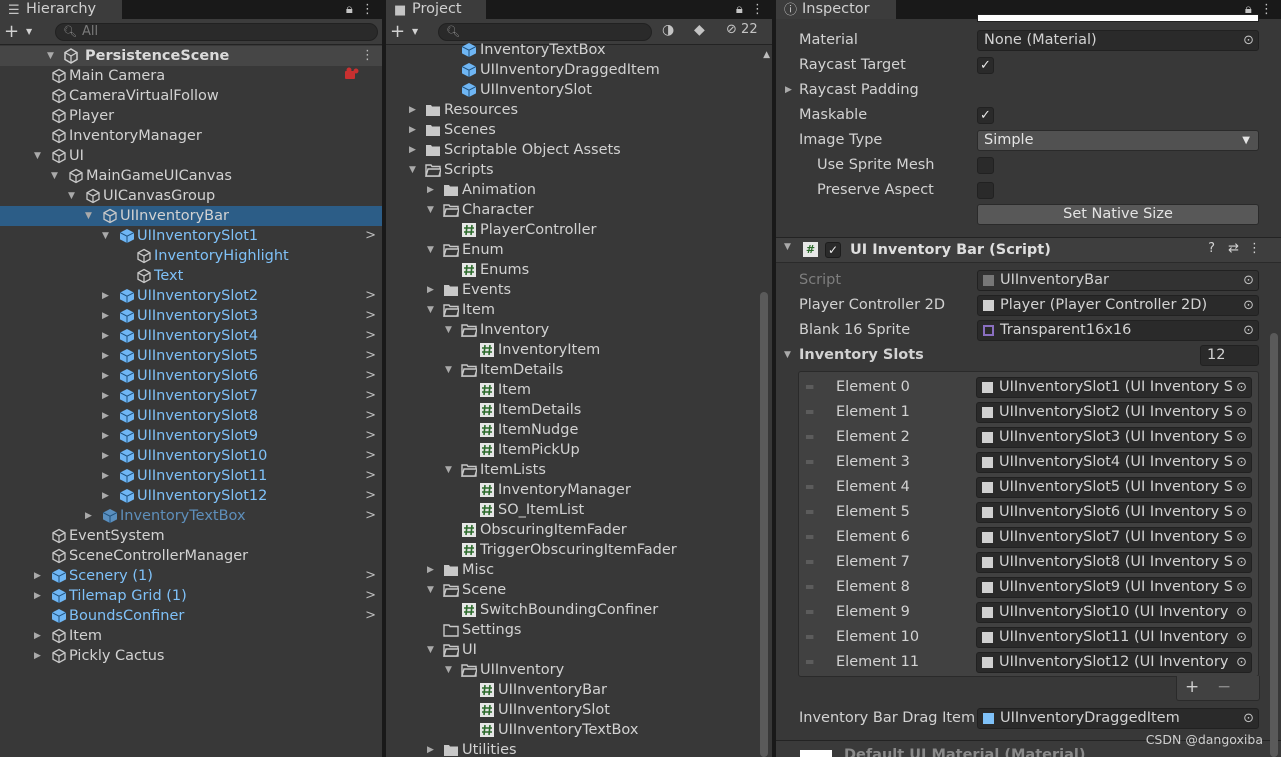 The image size is (1281, 757). I want to click on hierarchy-item: ▶ Pickly Cactus, so click(191, 656).